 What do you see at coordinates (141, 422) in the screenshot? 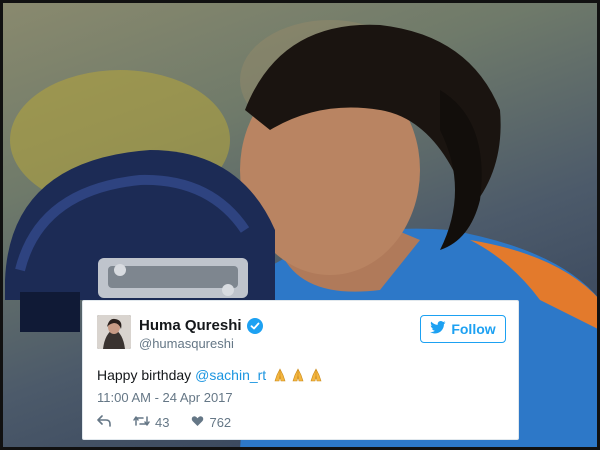
I see `retweet-icon` at bounding box center [141, 422].